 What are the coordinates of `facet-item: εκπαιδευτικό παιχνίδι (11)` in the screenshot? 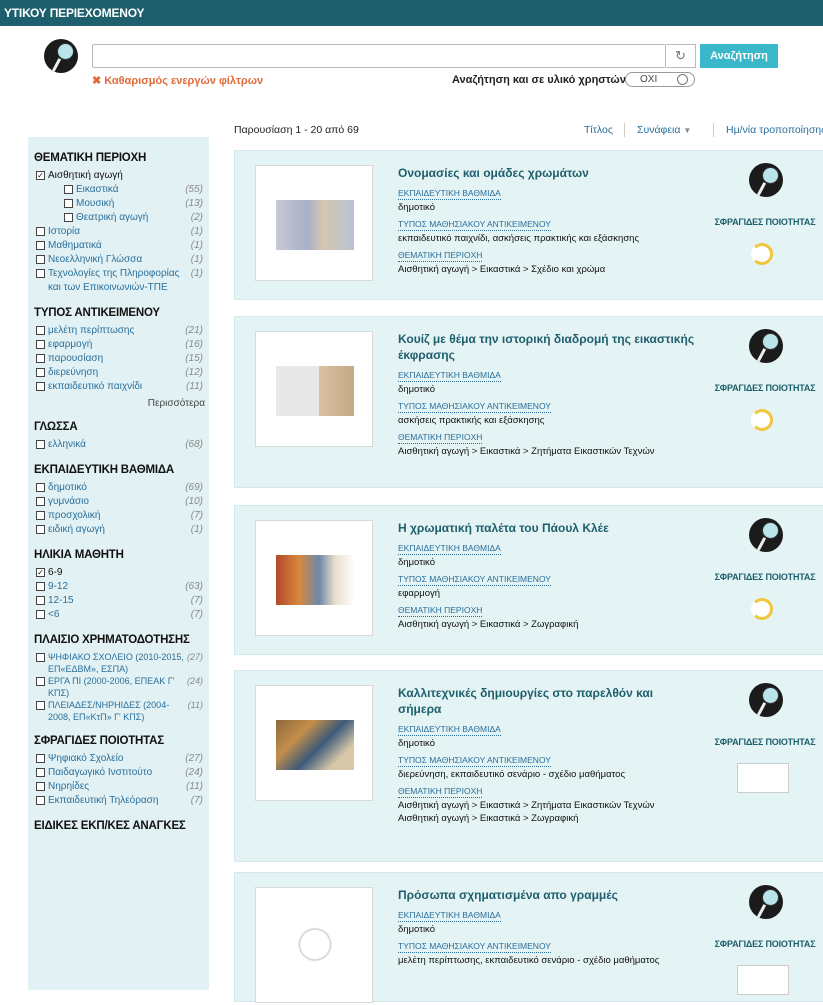 It's located at (121, 387).